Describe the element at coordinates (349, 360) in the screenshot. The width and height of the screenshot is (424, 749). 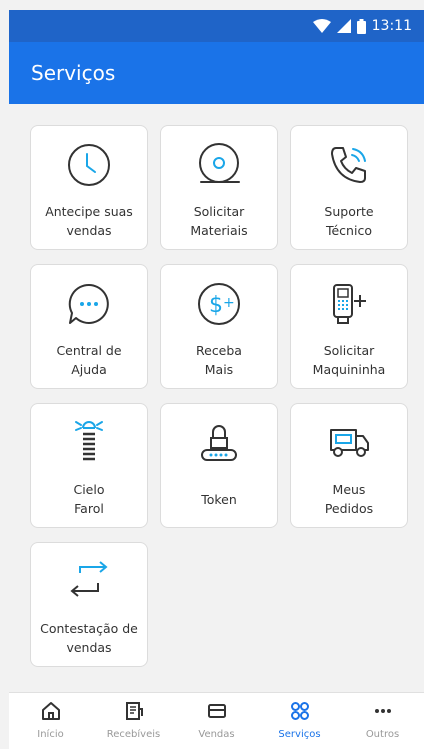
I see `service-label: Solicitar Maquininha` at that location.